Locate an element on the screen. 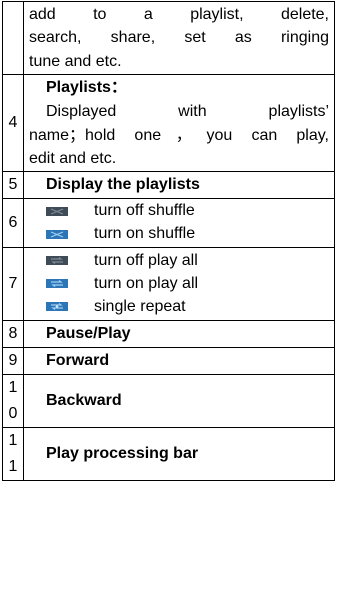 The height and width of the screenshot is (596, 345). table-row: 5 Display the playlists is located at coordinates (168, 184).